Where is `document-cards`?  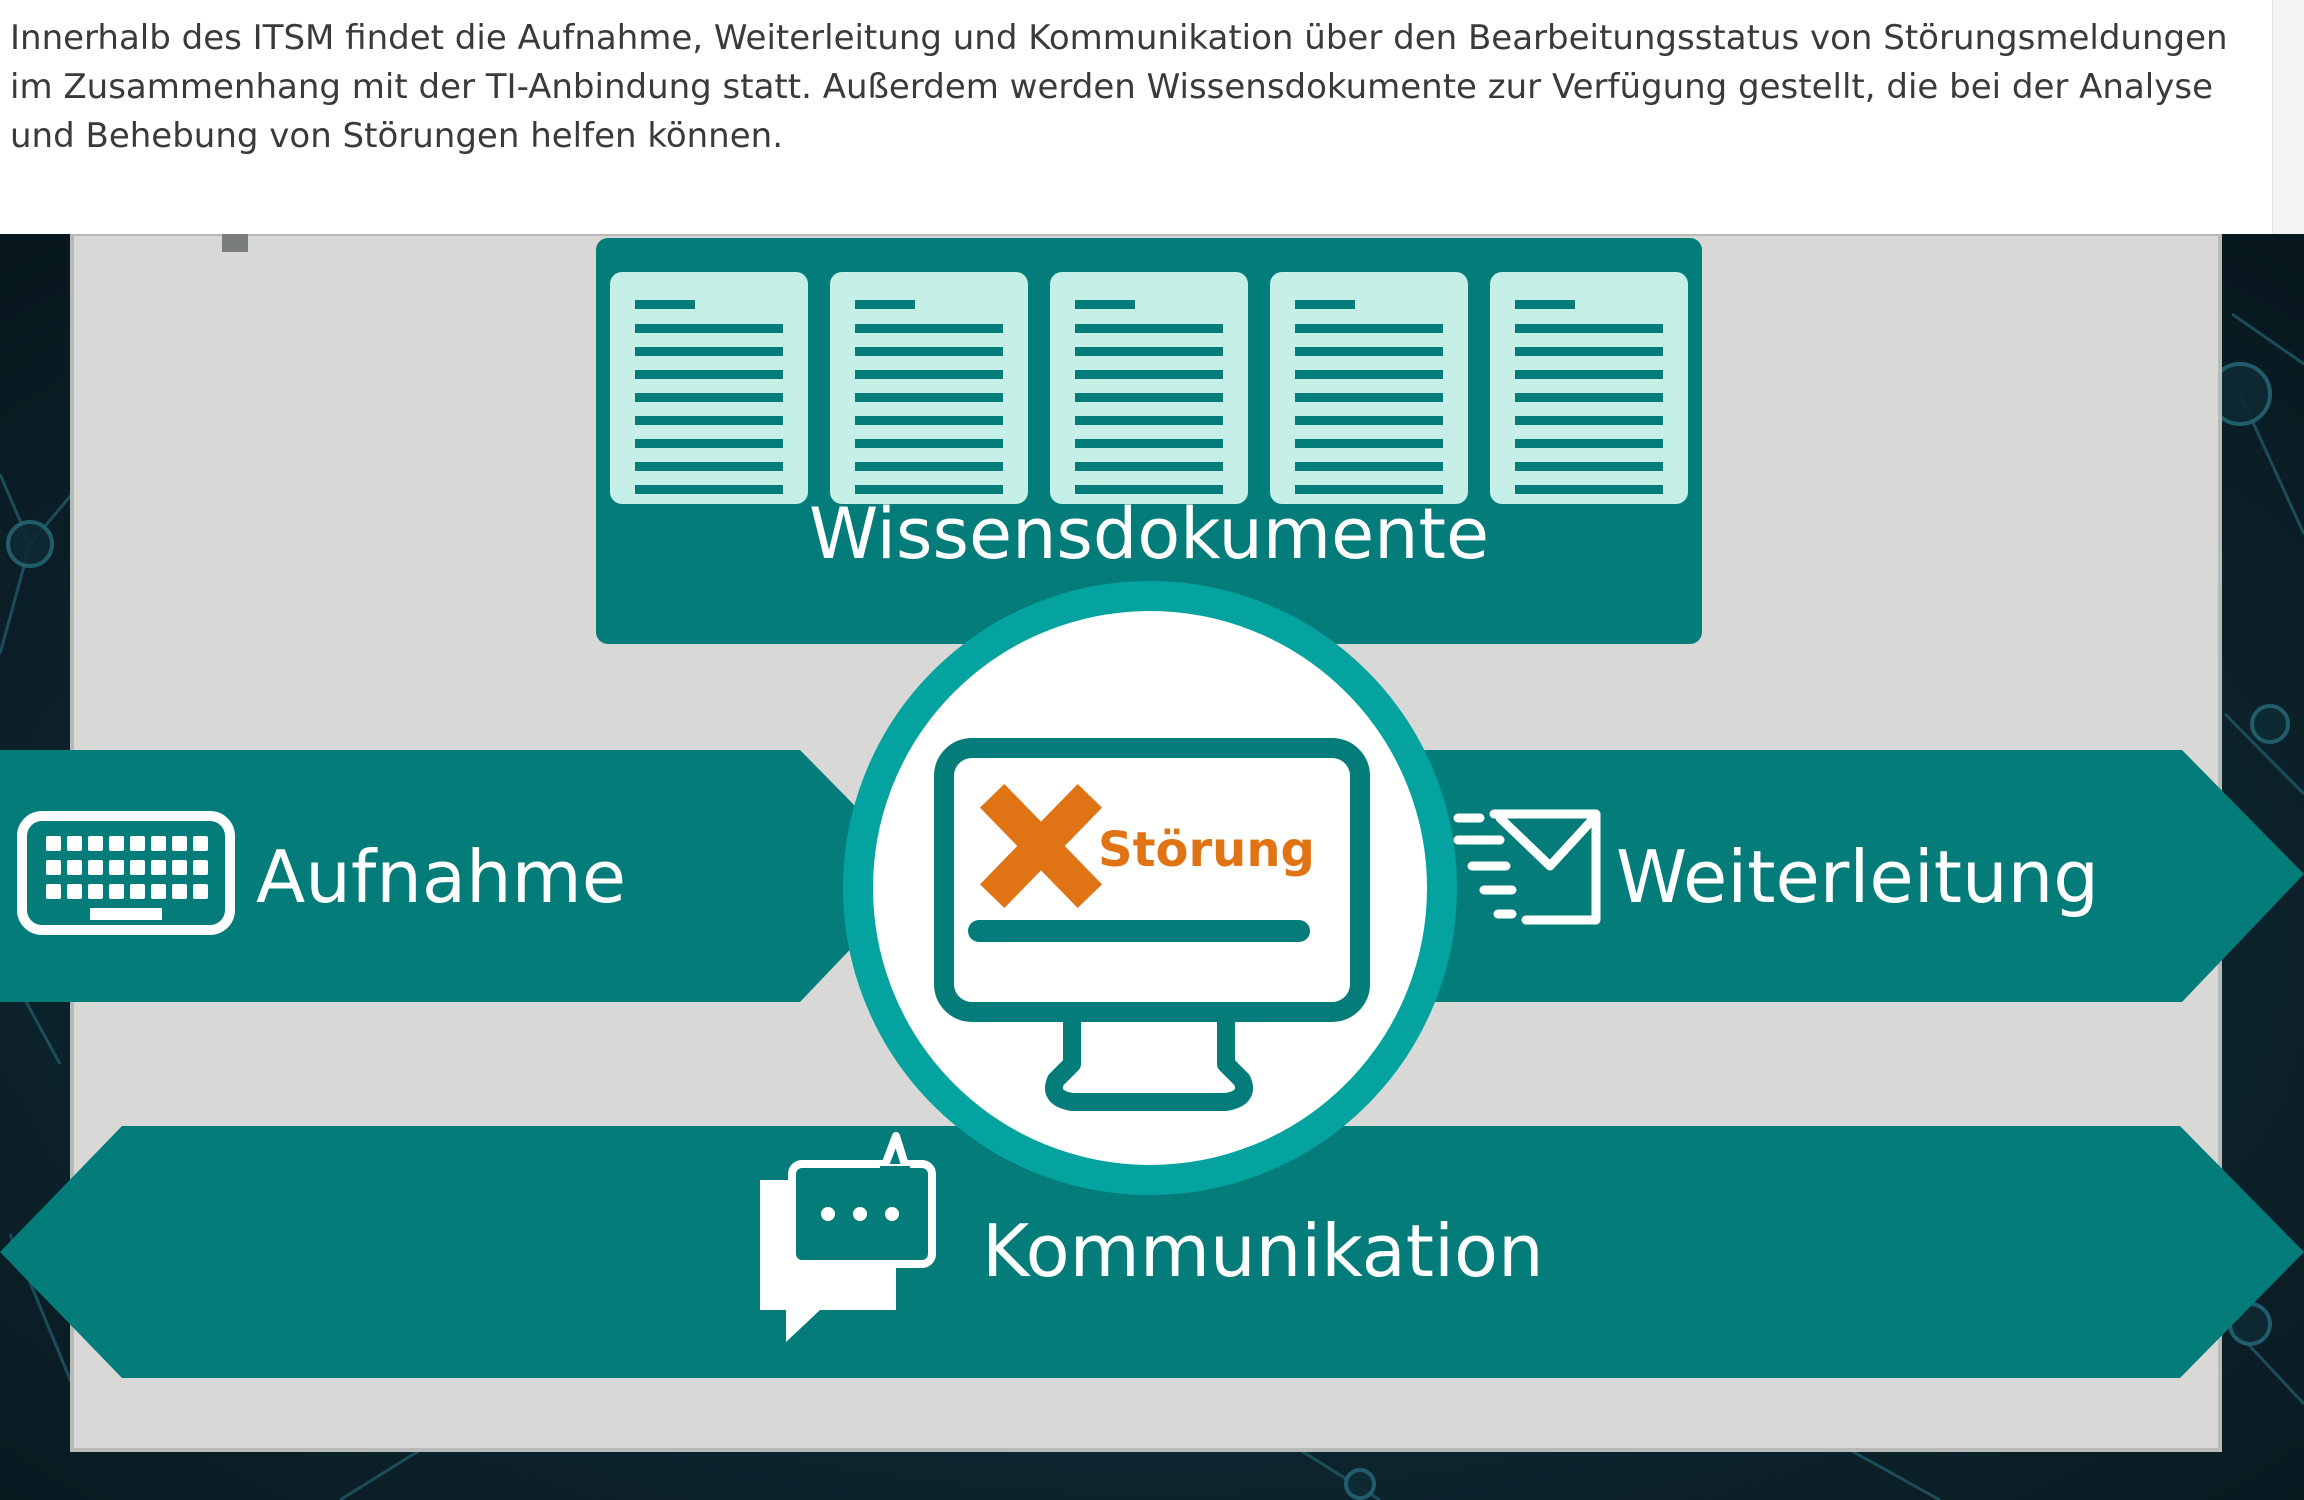
document-cards is located at coordinates (1149, 388).